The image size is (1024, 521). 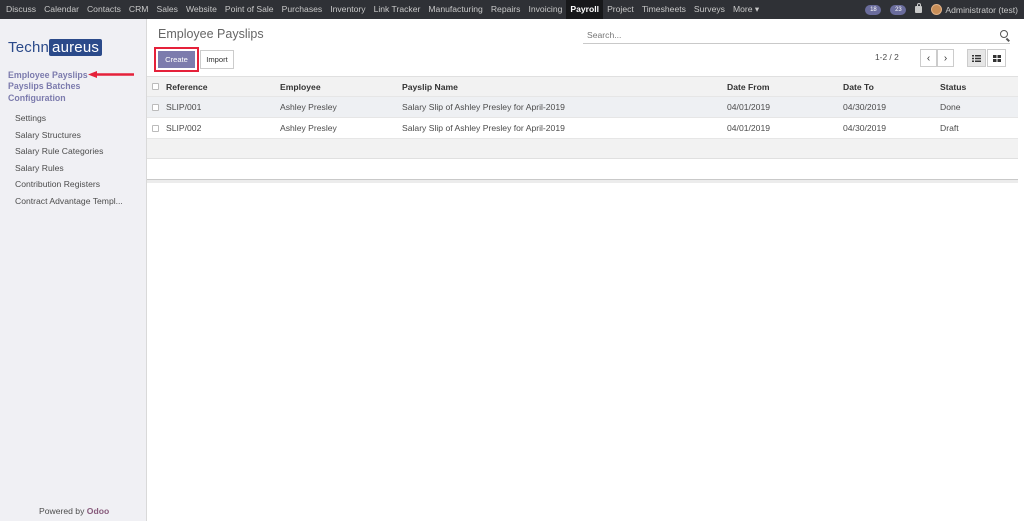 I want to click on column-header-status: Status, so click(x=979, y=87).